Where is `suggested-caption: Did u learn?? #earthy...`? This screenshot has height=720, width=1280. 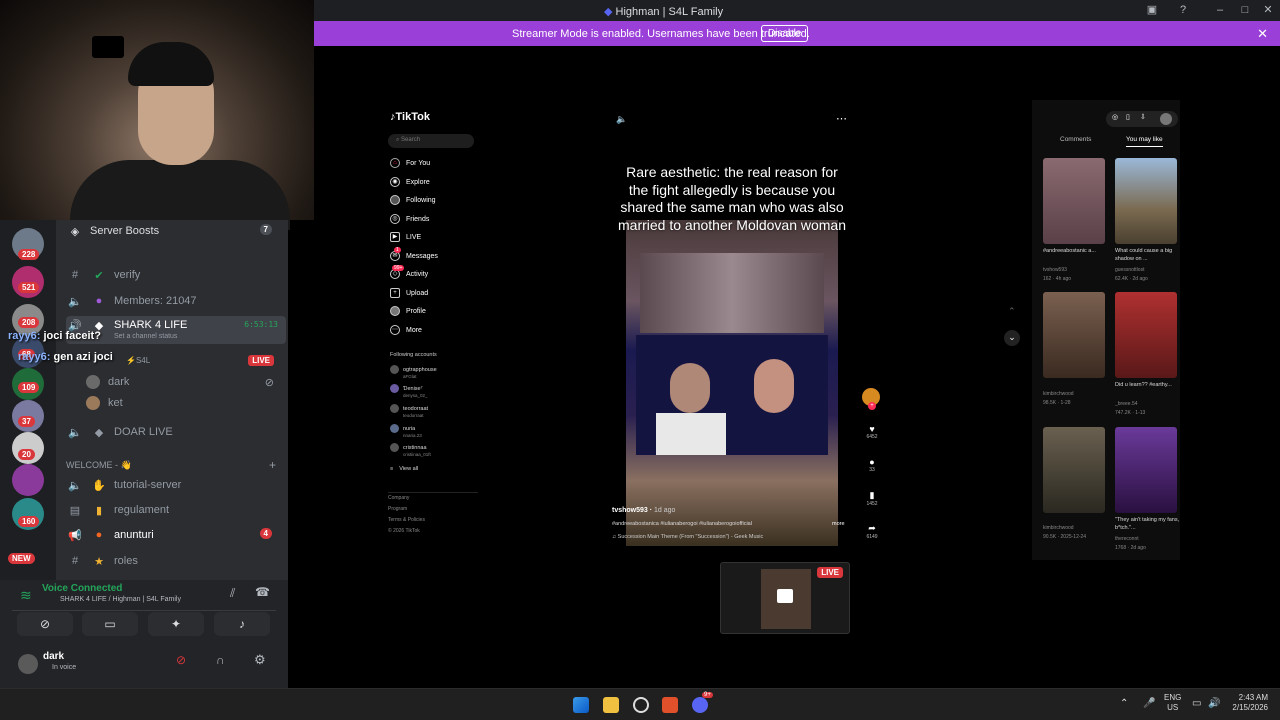
suggested-caption: Did u learn?? #earthy... is located at coordinates (1148, 385).